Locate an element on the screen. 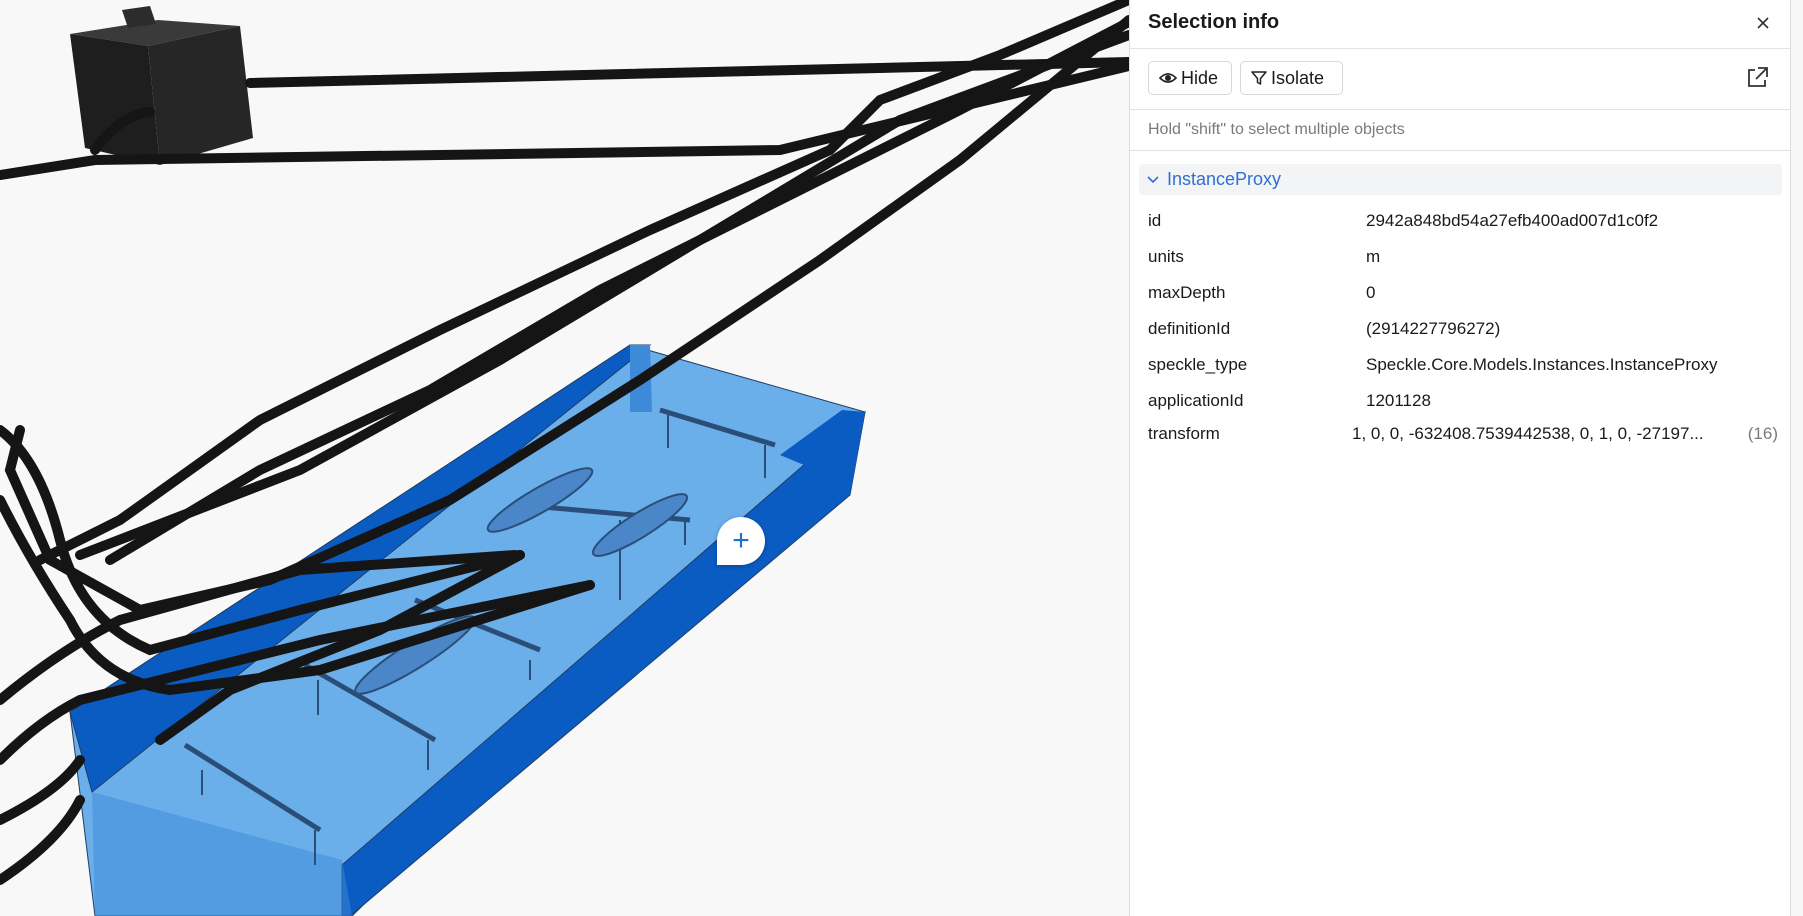  property-key: definitionId is located at coordinates (1189, 328).